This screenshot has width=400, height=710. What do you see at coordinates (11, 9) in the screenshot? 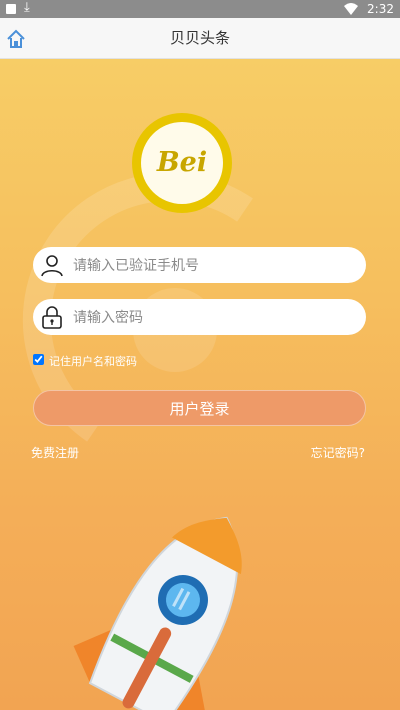
I see `notification-icon` at bounding box center [11, 9].